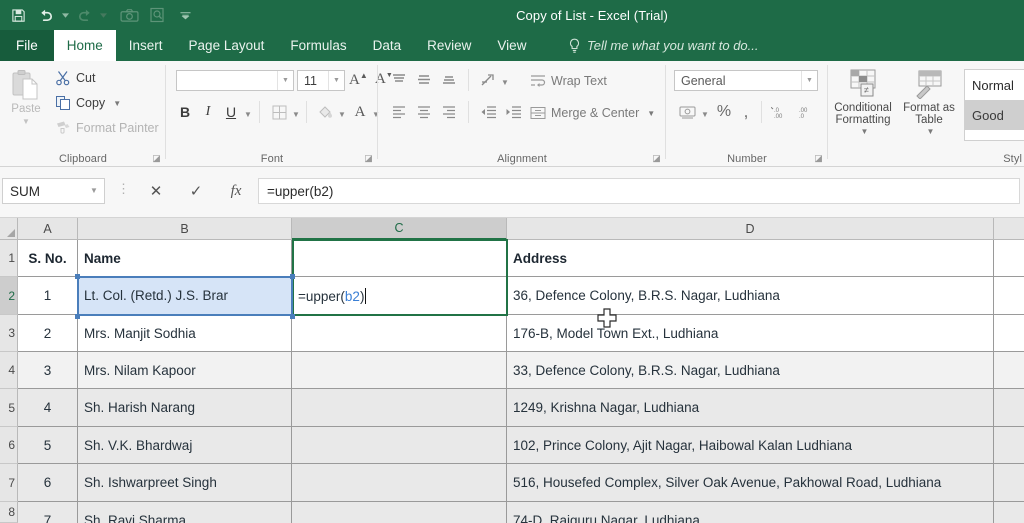 Image resolution: width=1024 pixels, height=523 pixels. What do you see at coordinates (9, 229) in the screenshot?
I see `select-all-corner` at bounding box center [9, 229].